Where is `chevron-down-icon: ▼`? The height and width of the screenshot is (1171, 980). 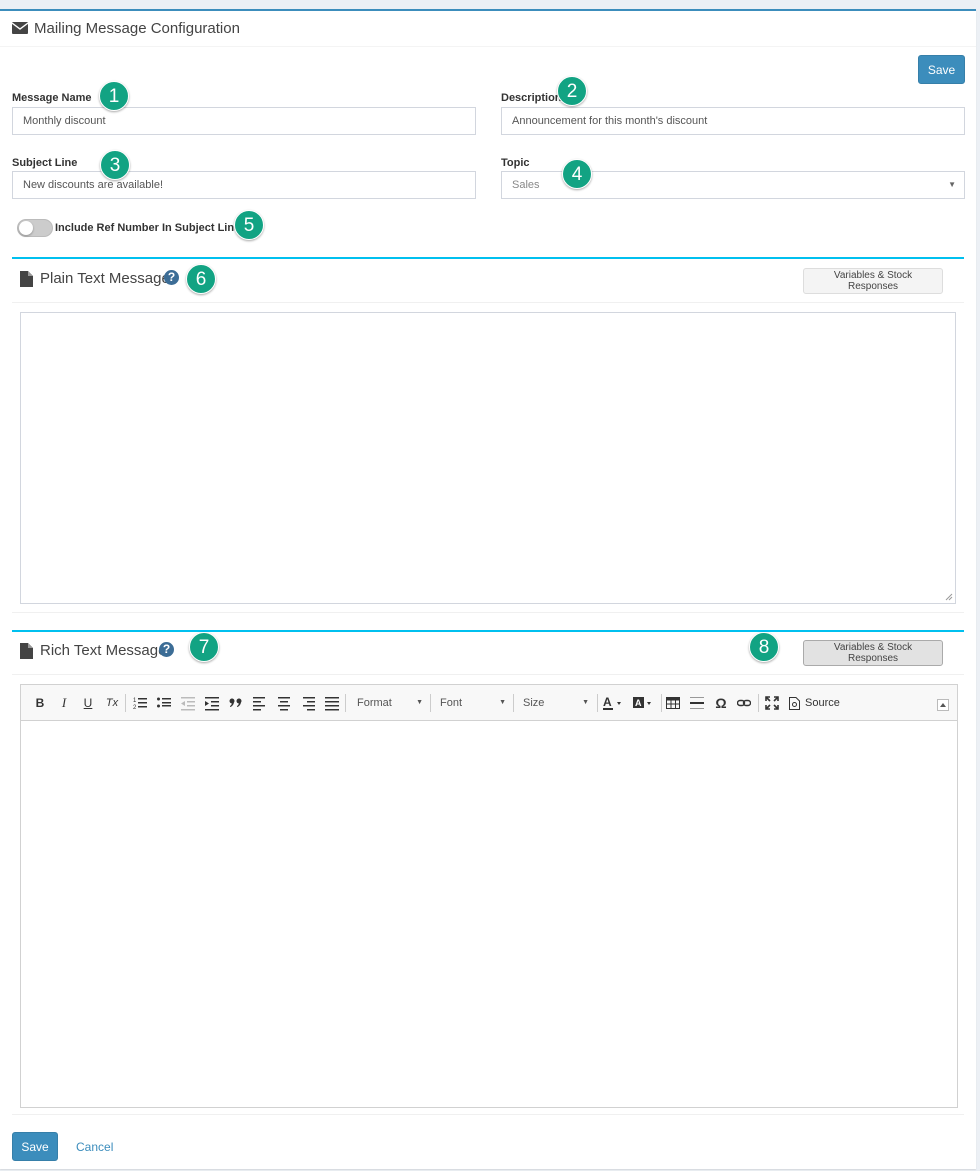 chevron-down-icon: ▼ is located at coordinates (952, 184).